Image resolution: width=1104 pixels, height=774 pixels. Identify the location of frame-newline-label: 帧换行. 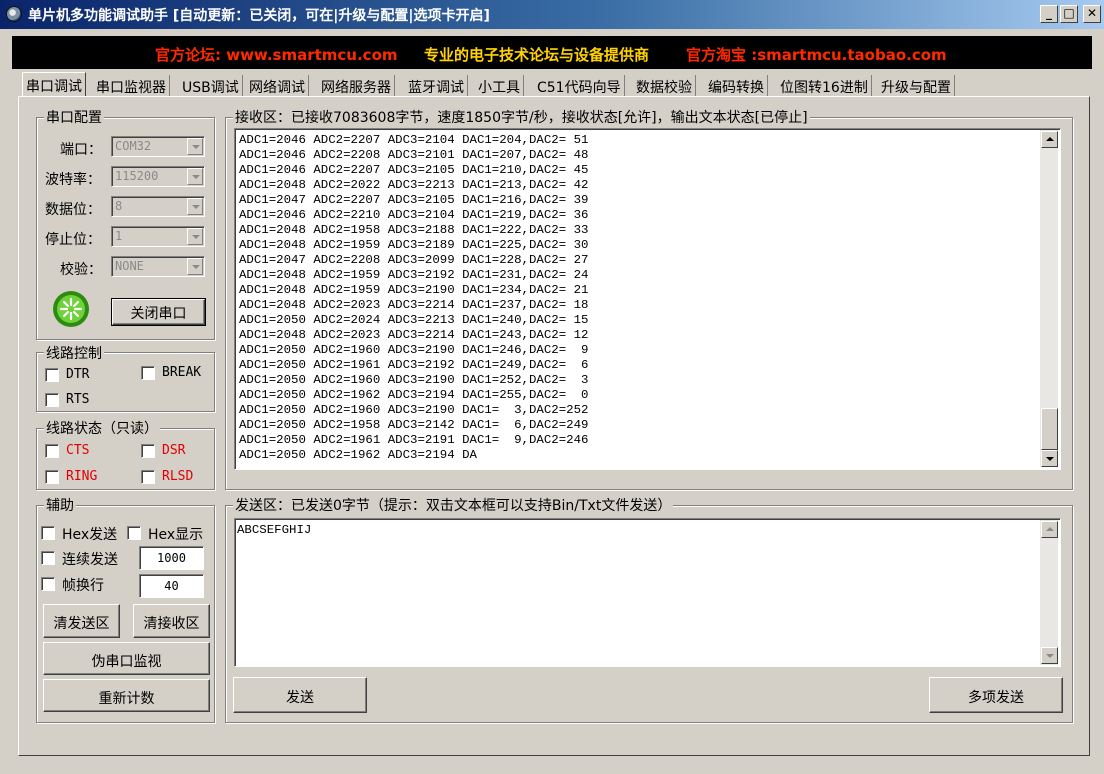
(83, 586).